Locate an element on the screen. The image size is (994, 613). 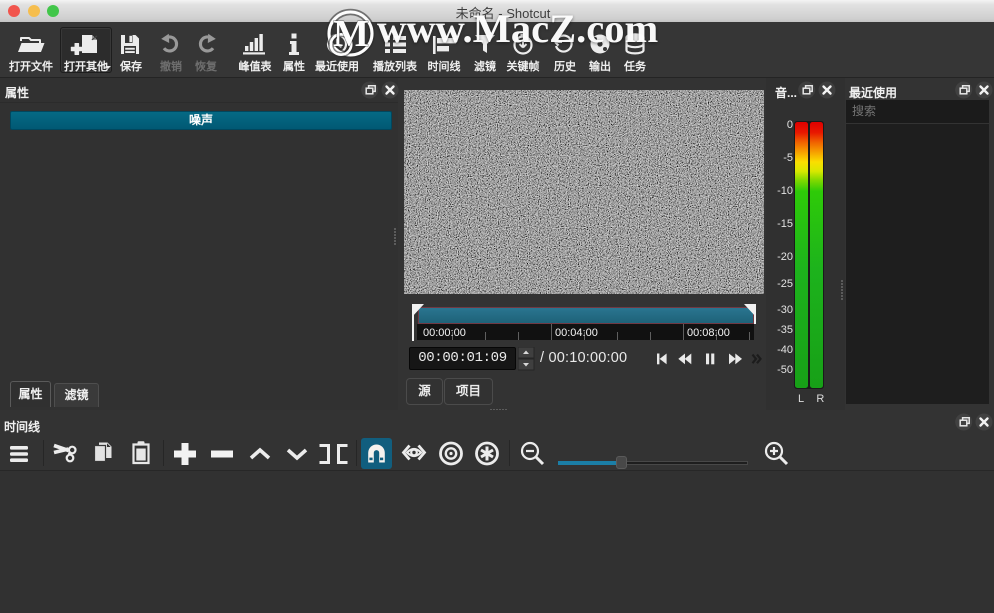
svg-text: 00:00:00 is located at coordinates (444, 333).